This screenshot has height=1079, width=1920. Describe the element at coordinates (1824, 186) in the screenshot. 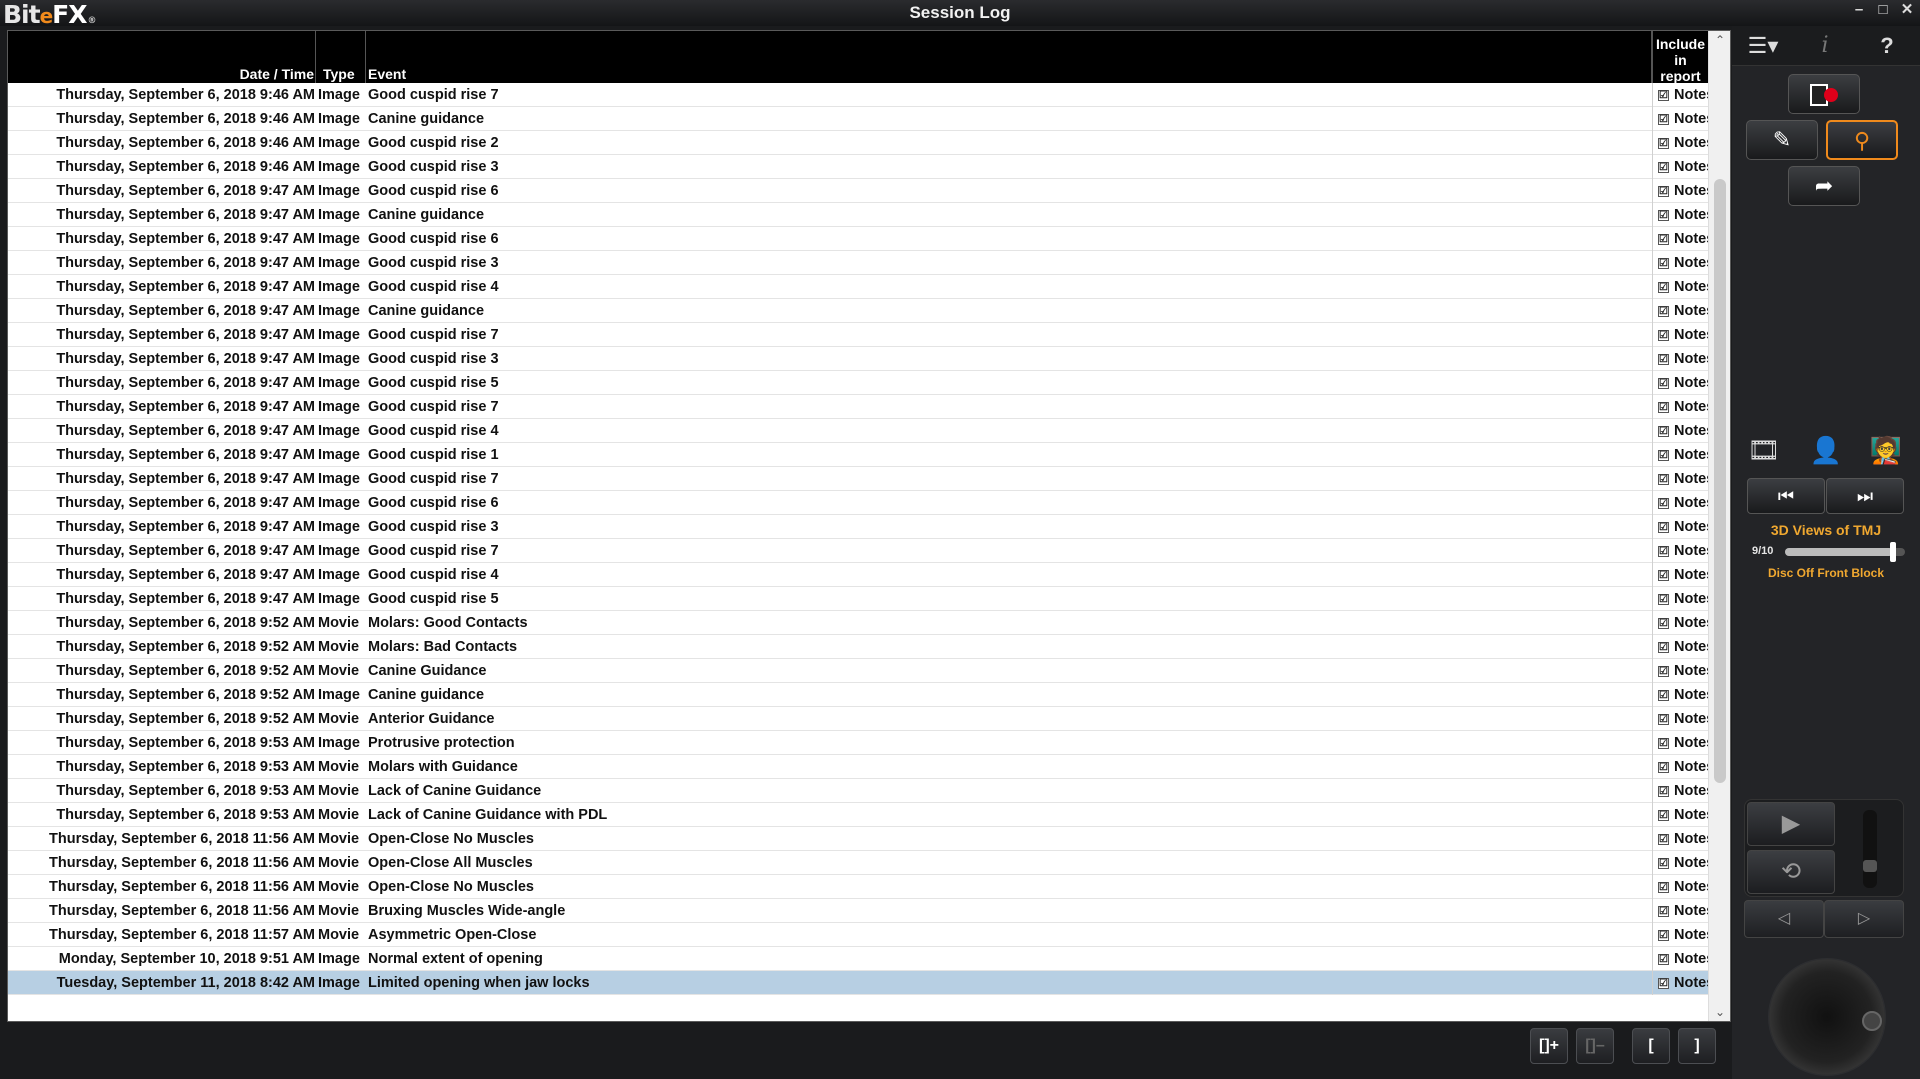

I see `export-report-button: ➦` at that location.